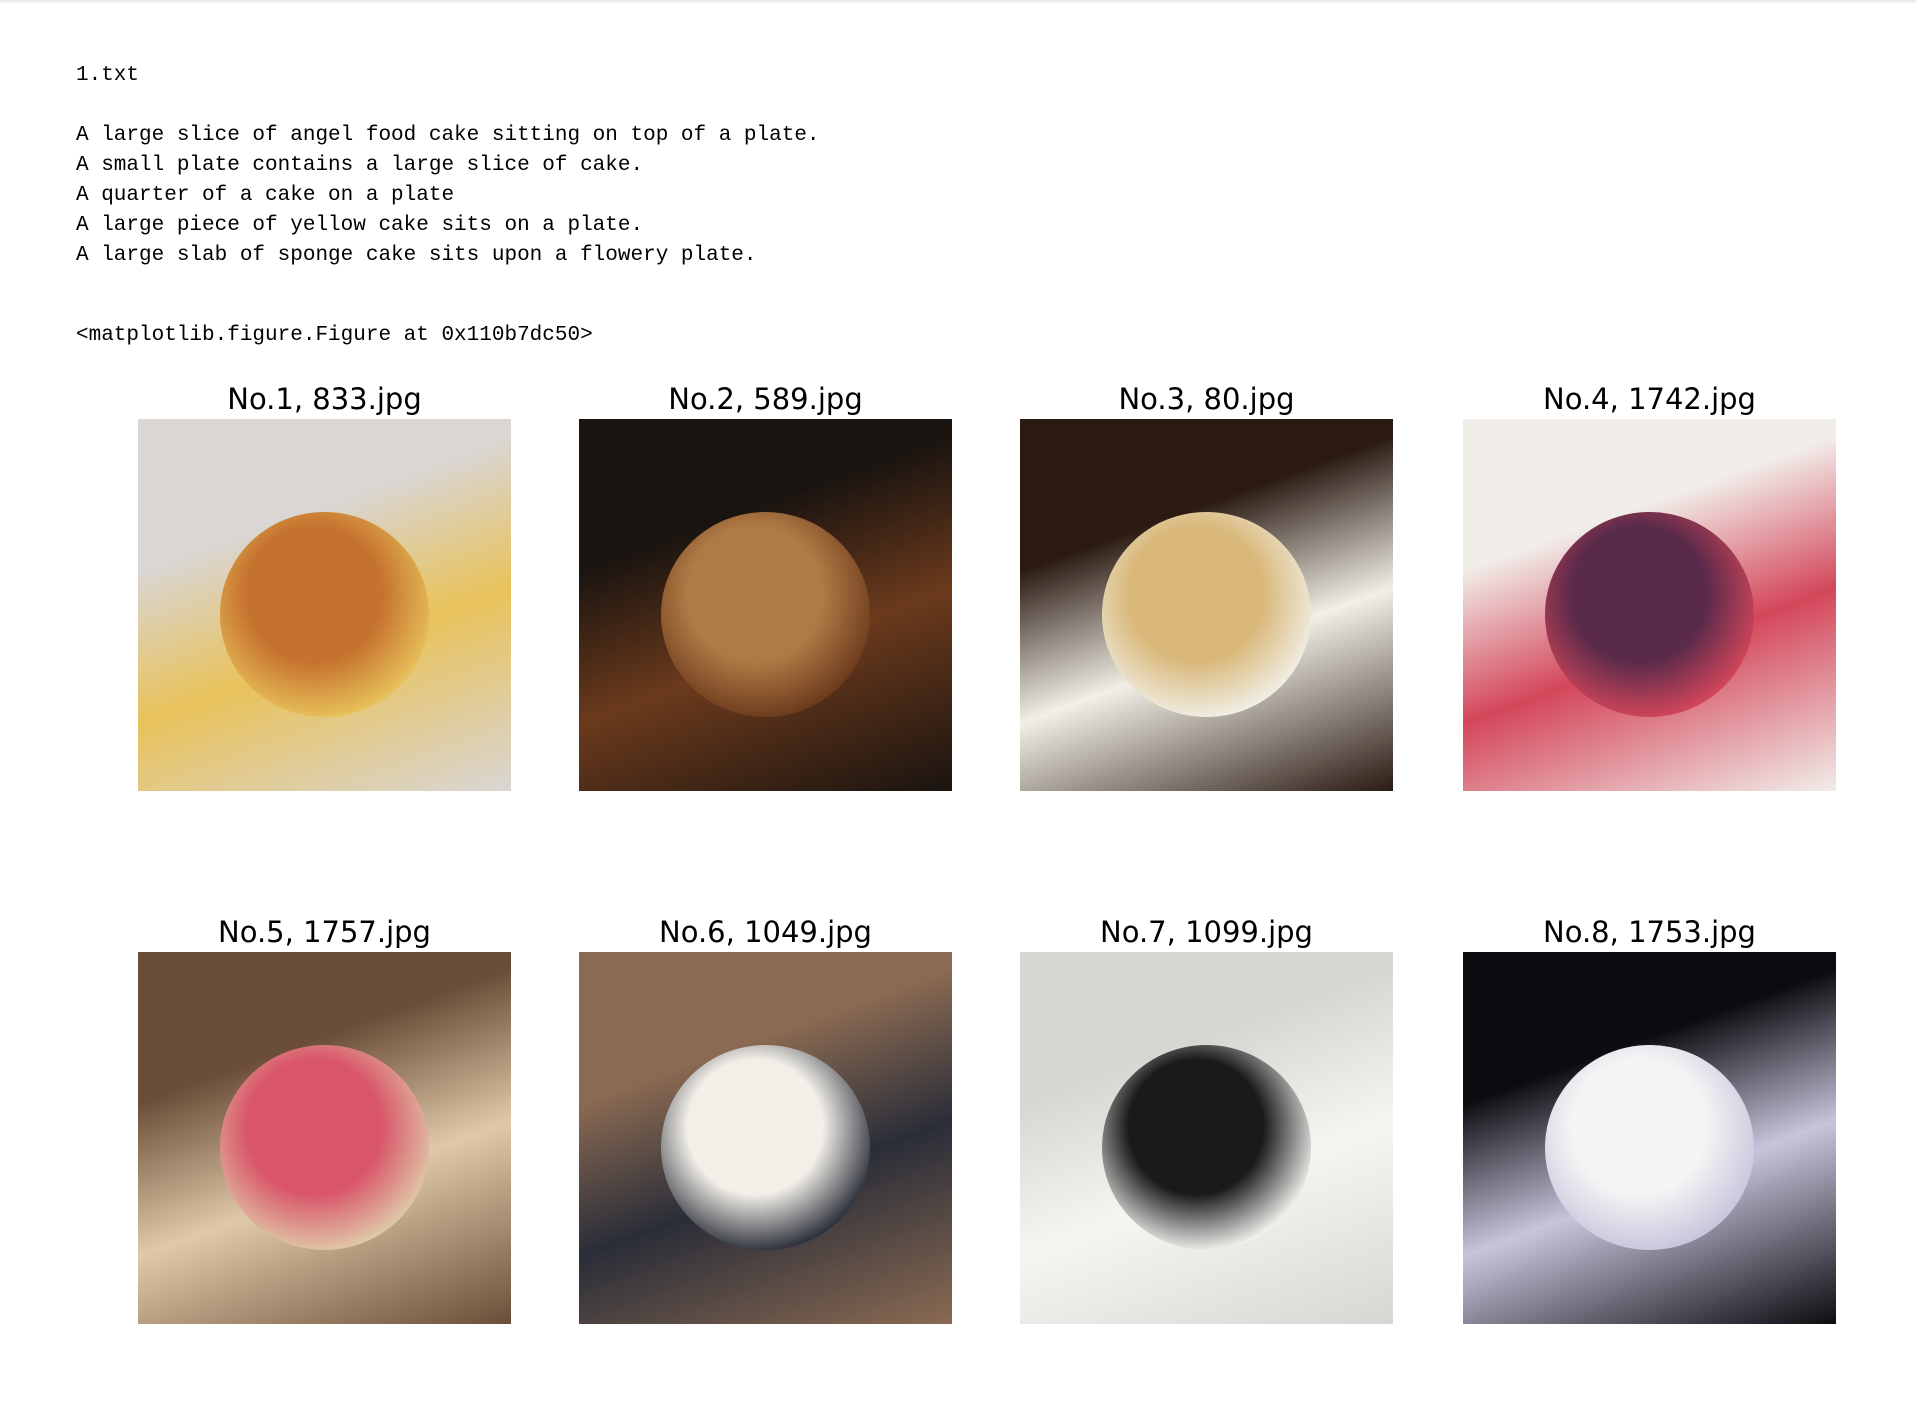 The height and width of the screenshot is (1402, 1916). Describe the element at coordinates (1206, 399) in the screenshot. I see `panel-title: No.3, 80.jpg` at that location.